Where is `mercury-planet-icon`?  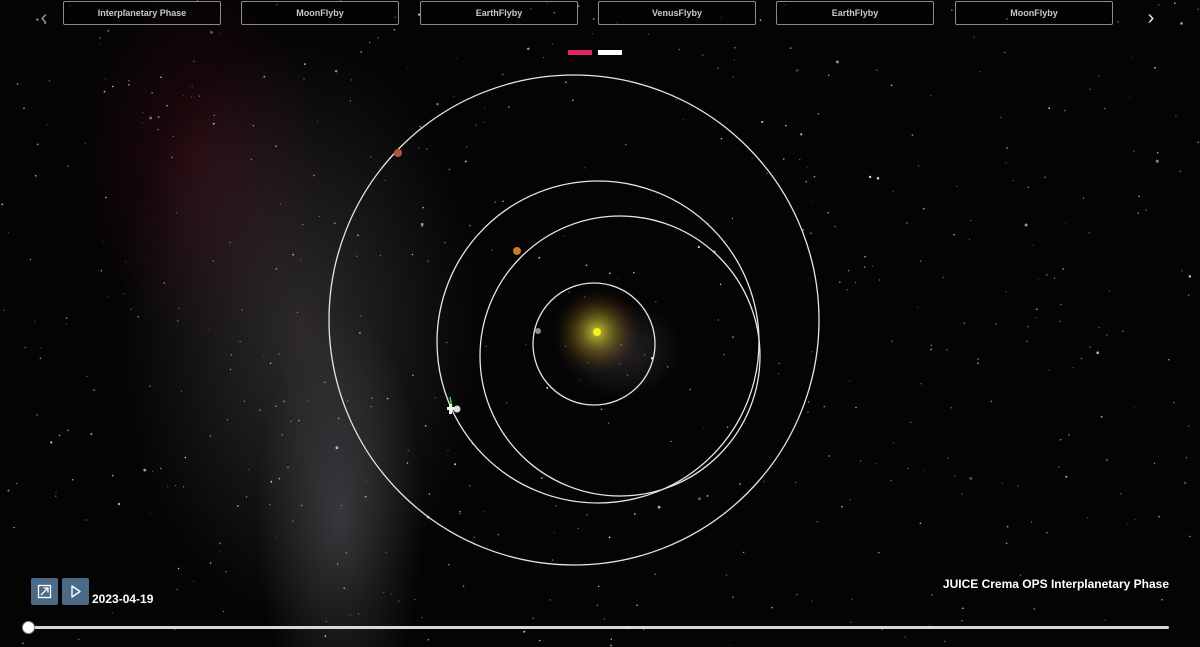 mercury-planet-icon is located at coordinates (538, 331).